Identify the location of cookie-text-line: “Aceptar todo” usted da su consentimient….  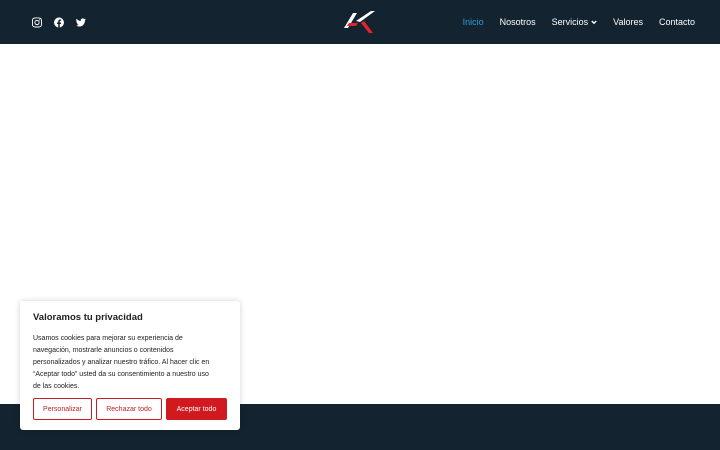
(121, 374).